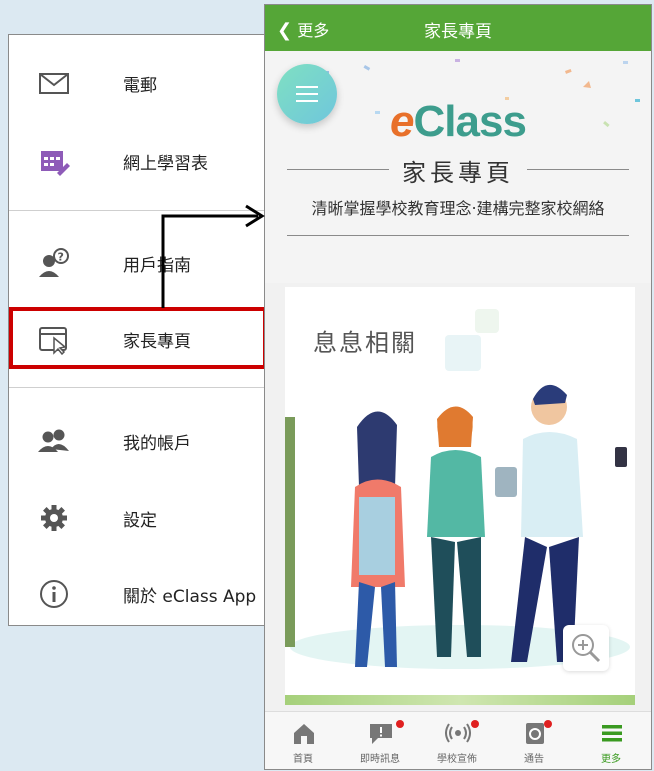 The image size is (654, 771). Describe the element at coordinates (213, 256) in the screenshot. I see `connector-arrow` at that location.